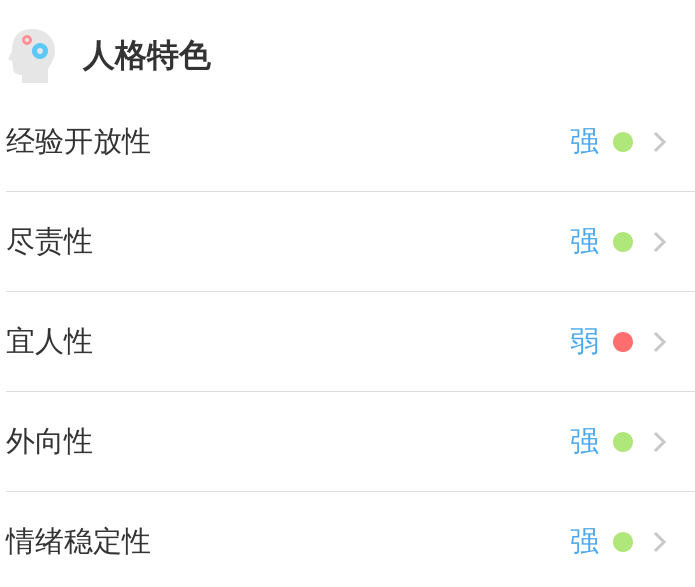  Describe the element at coordinates (79, 141) in the screenshot. I see `trait-name: 经验开放性` at that location.